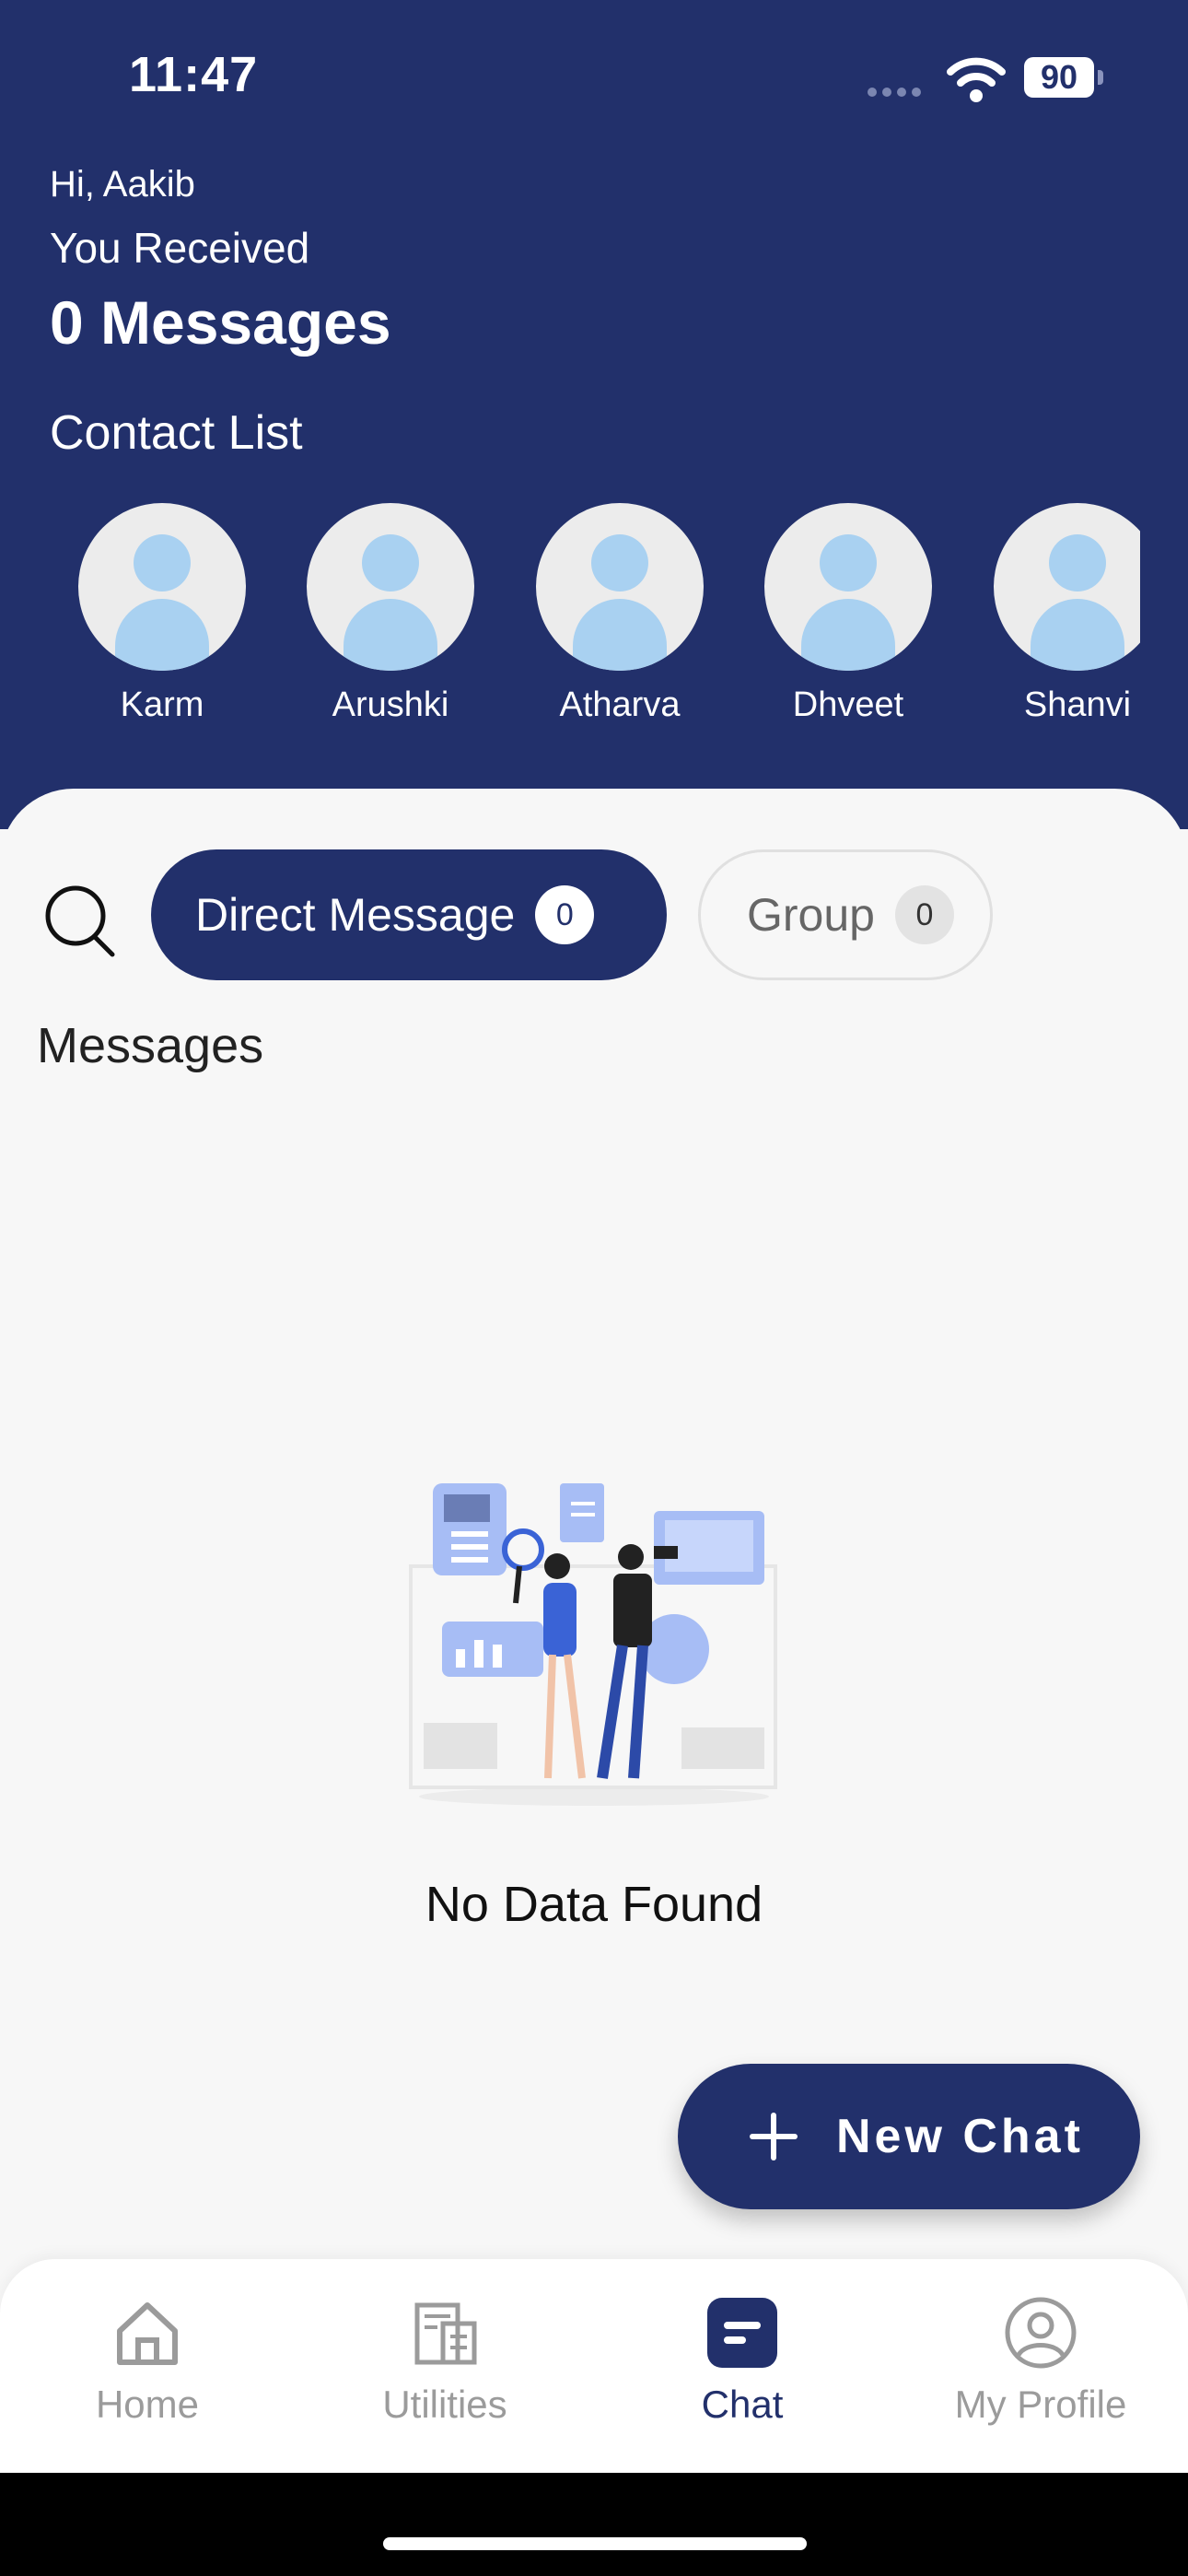 The width and height of the screenshot is (1188, 2576). I want to click on tab-chat: Chat, so click(742, 2361).